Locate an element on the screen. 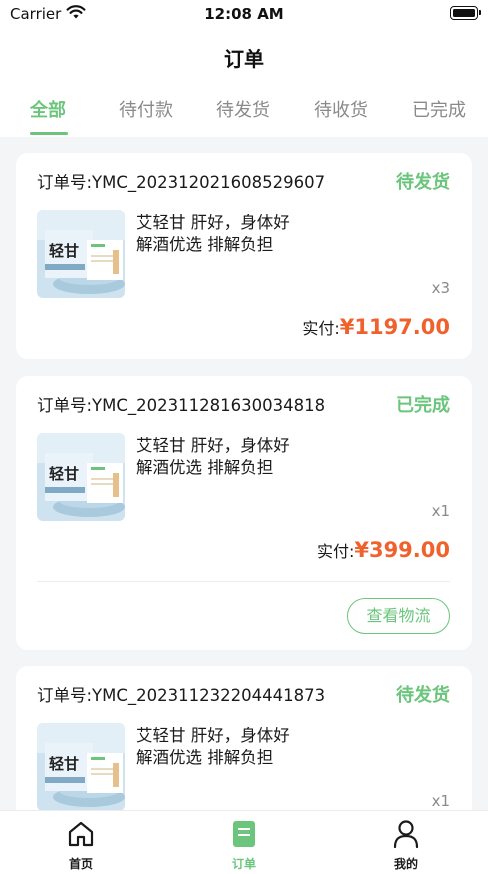 This screenshot has height=874, width=488. order-icon is located at coordinates (244, 834).